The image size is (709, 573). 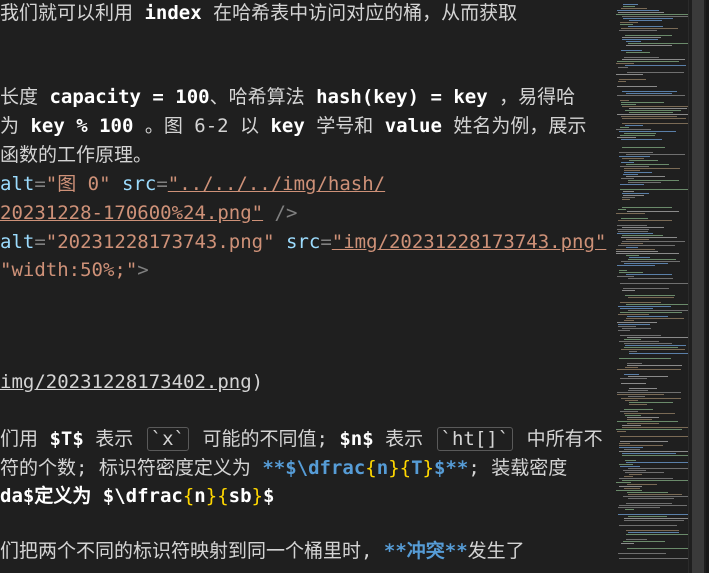 I want to click on vertical-scrollbar, so click(x=697, y=286).